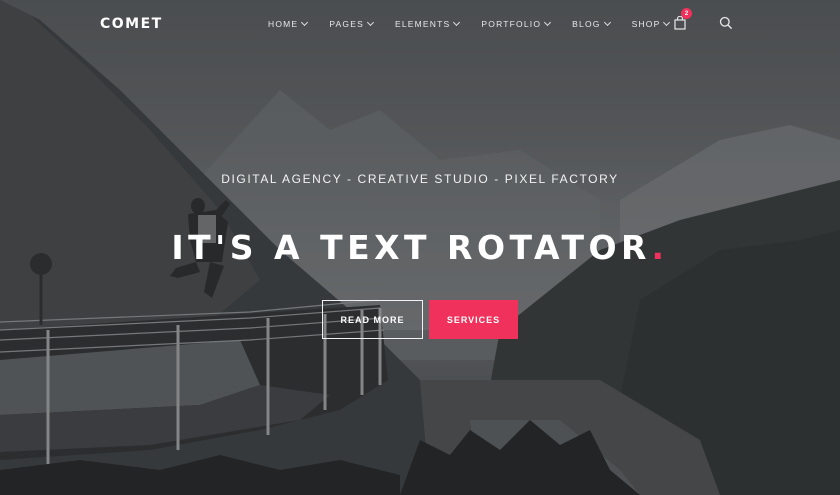  I want to click on main-menu: HOME PAGES ELEMENTS PORTFOLIO BLOG SHOP, so click(469, 23).